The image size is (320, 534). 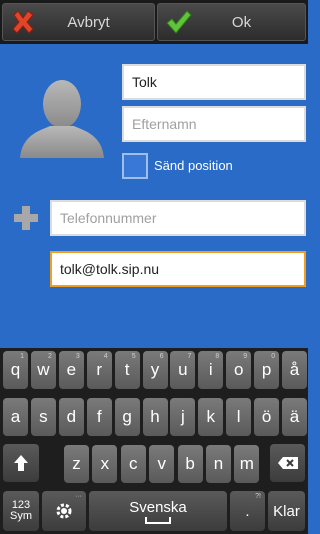 I want to click on space-language-label: Svenska, so click(x=158, y=507).